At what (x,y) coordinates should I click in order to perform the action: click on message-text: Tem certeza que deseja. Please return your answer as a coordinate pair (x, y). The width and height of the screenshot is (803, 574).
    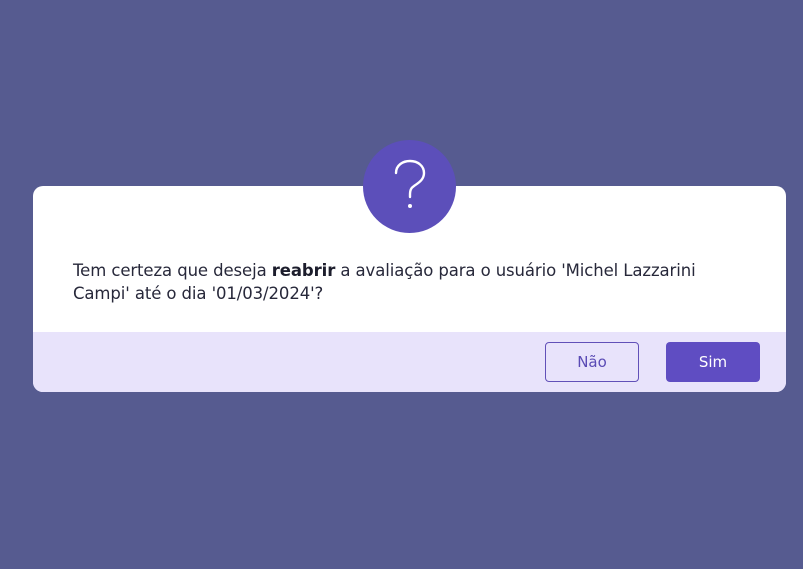
    Looking at the image, I should click on (172, 270).